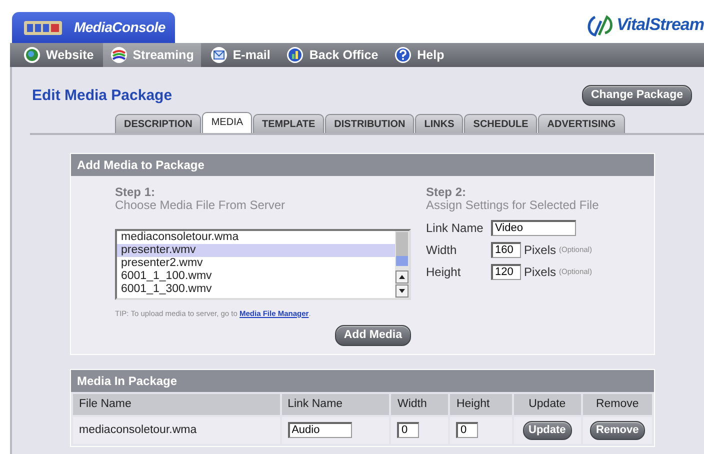  What do you see at coordinates (506, 250) in the screenshot?
I see `pixel-field: 160` at bounding box center [506, 250].